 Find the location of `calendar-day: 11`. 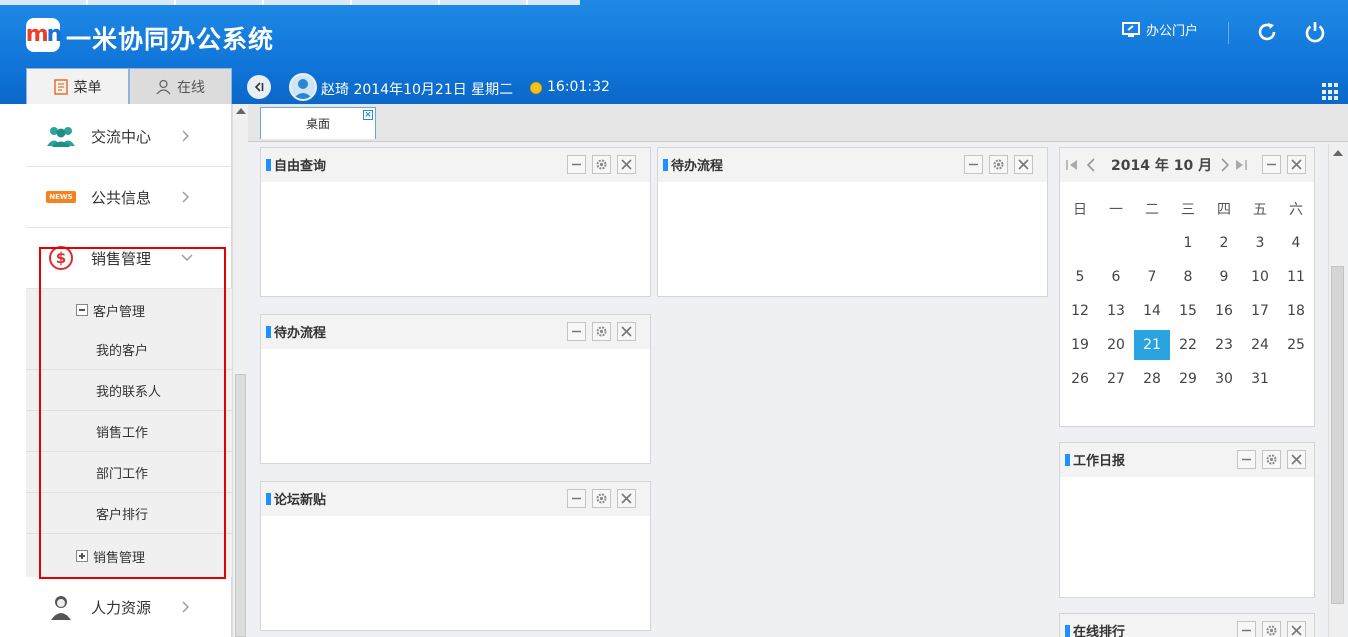

calendar-day: 11 is located at coordinates (1296, 277).